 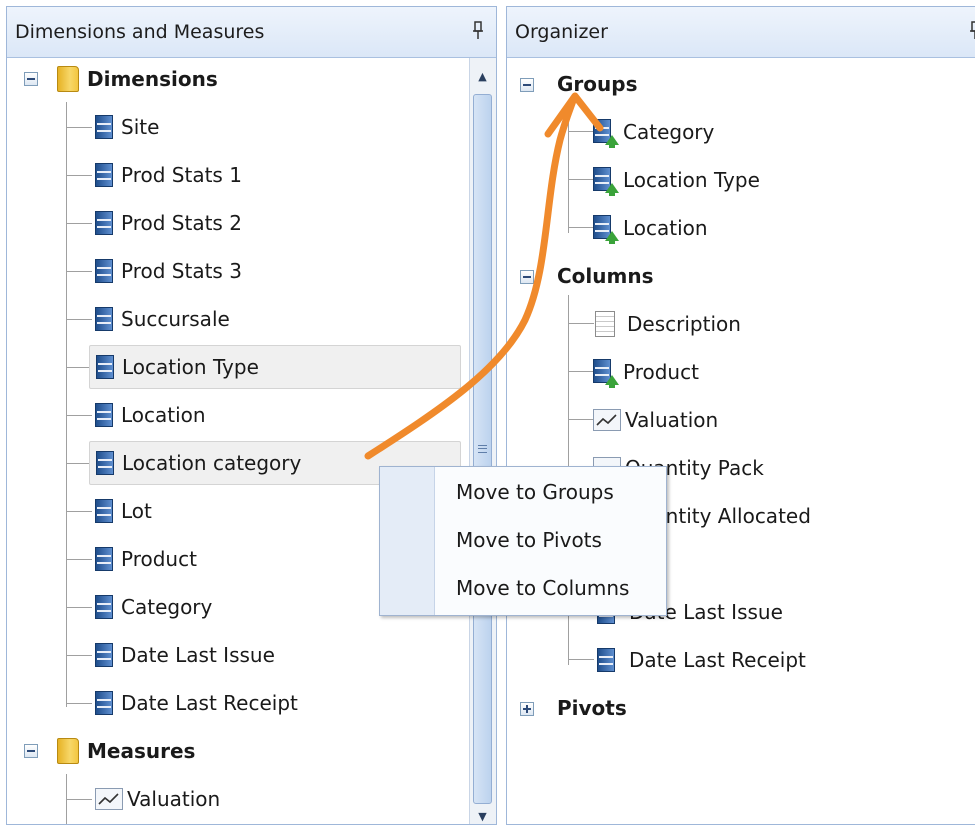 What do you see at coordinates (146, 559) in the screenshot?
I see `tree-item-product: Product` at bounding box center [146, 559].